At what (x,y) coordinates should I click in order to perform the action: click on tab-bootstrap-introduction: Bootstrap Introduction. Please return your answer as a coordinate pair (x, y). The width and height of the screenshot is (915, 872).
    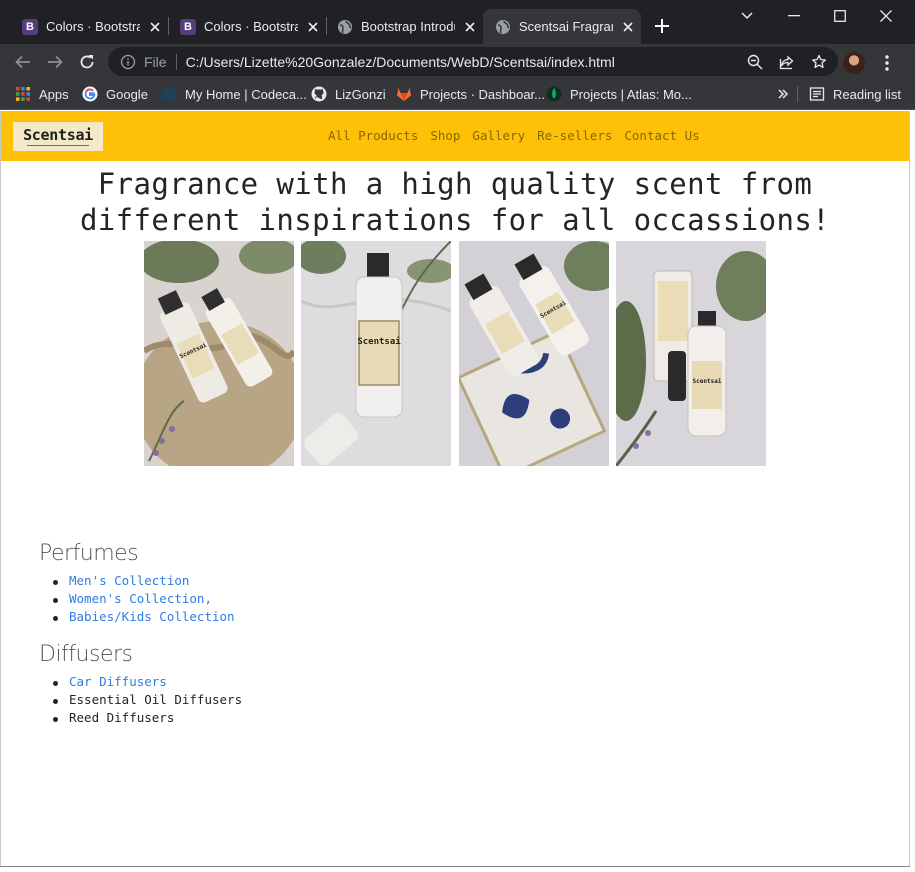
    Looking at the image, I should click on (399, 26).